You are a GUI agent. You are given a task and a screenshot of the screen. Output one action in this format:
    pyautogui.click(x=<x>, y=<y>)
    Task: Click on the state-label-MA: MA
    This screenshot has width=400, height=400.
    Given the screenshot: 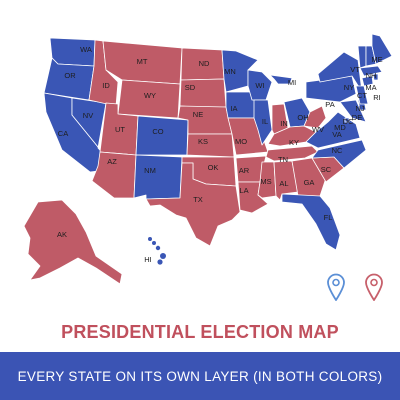 What is the action you would take?
    pyautogui.click(x=370, y=87)
    